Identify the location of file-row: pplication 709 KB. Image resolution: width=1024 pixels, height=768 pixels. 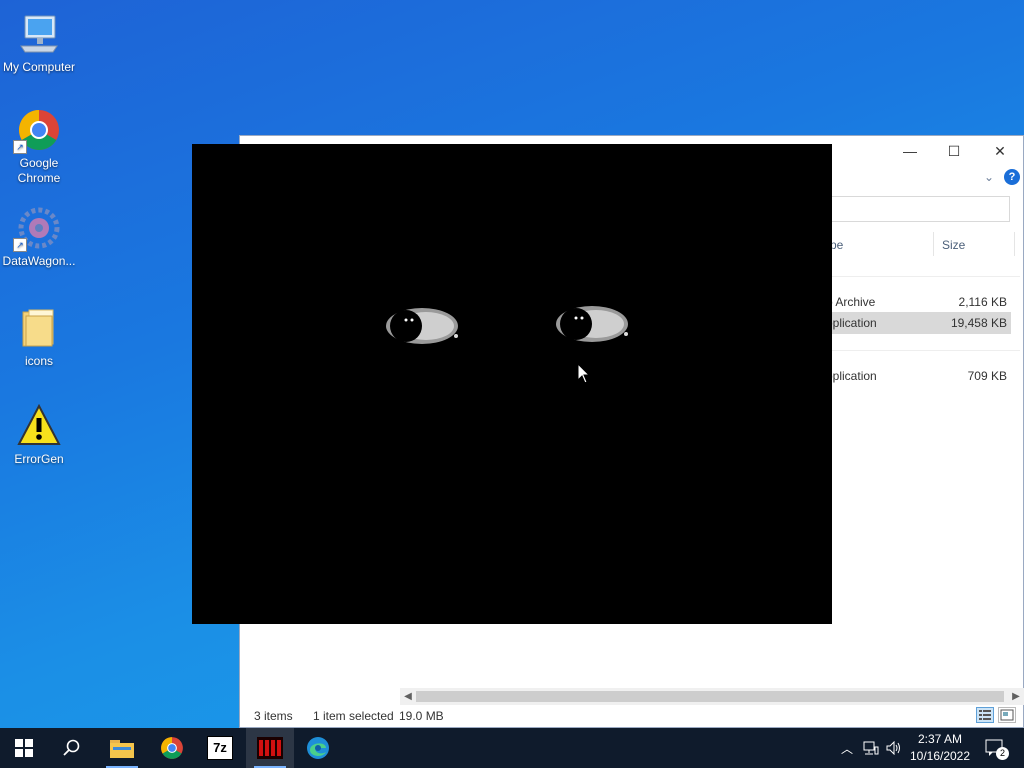
(918, 376).